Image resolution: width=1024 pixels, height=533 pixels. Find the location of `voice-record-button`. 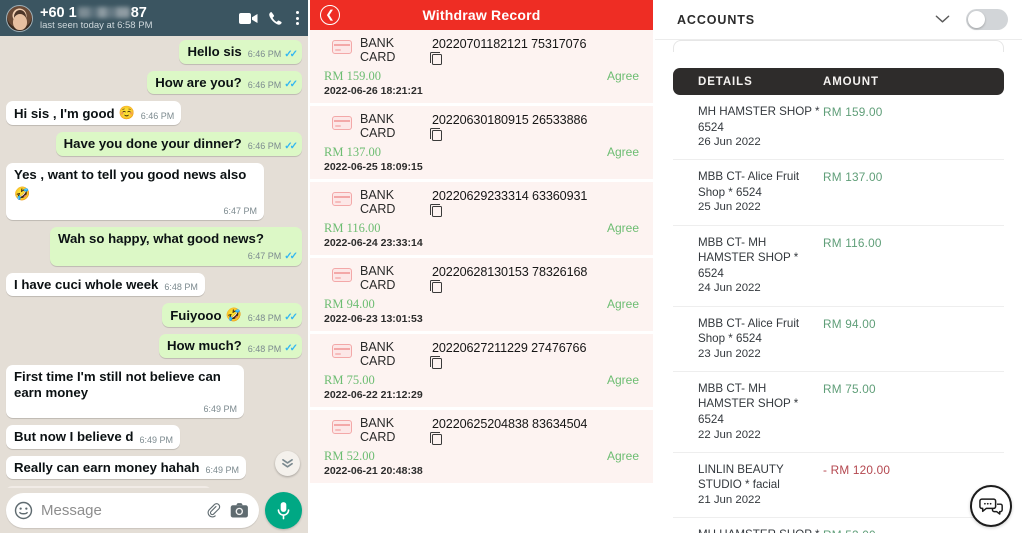

voice-record-button is located at coordinates (283, 510).